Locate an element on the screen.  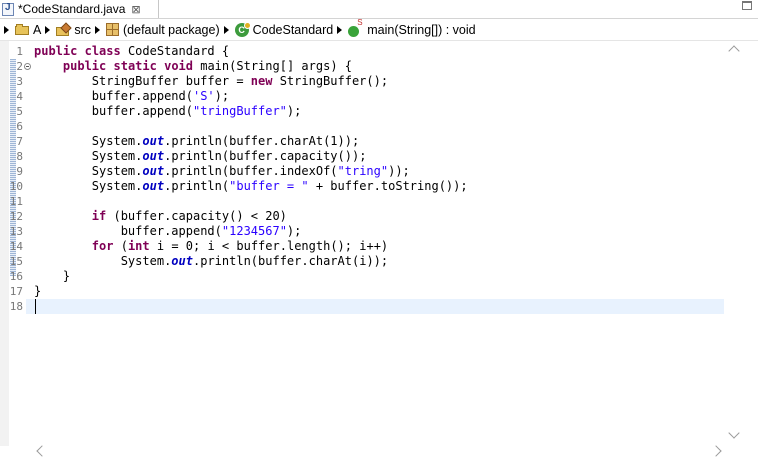
project-folder-icon is located at coordinates (22, 29).